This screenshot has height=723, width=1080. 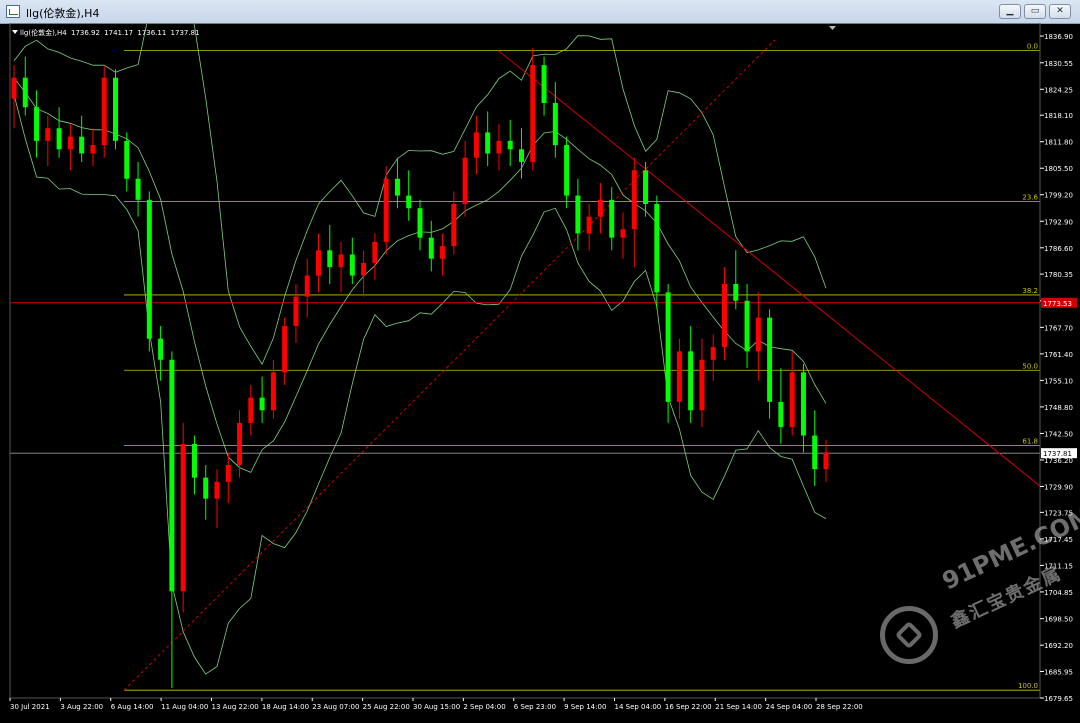 What do you see at coordinates (909, 635) in the screenshot?
I see `watermark-logo-icon` at bounding box center [909, 635].